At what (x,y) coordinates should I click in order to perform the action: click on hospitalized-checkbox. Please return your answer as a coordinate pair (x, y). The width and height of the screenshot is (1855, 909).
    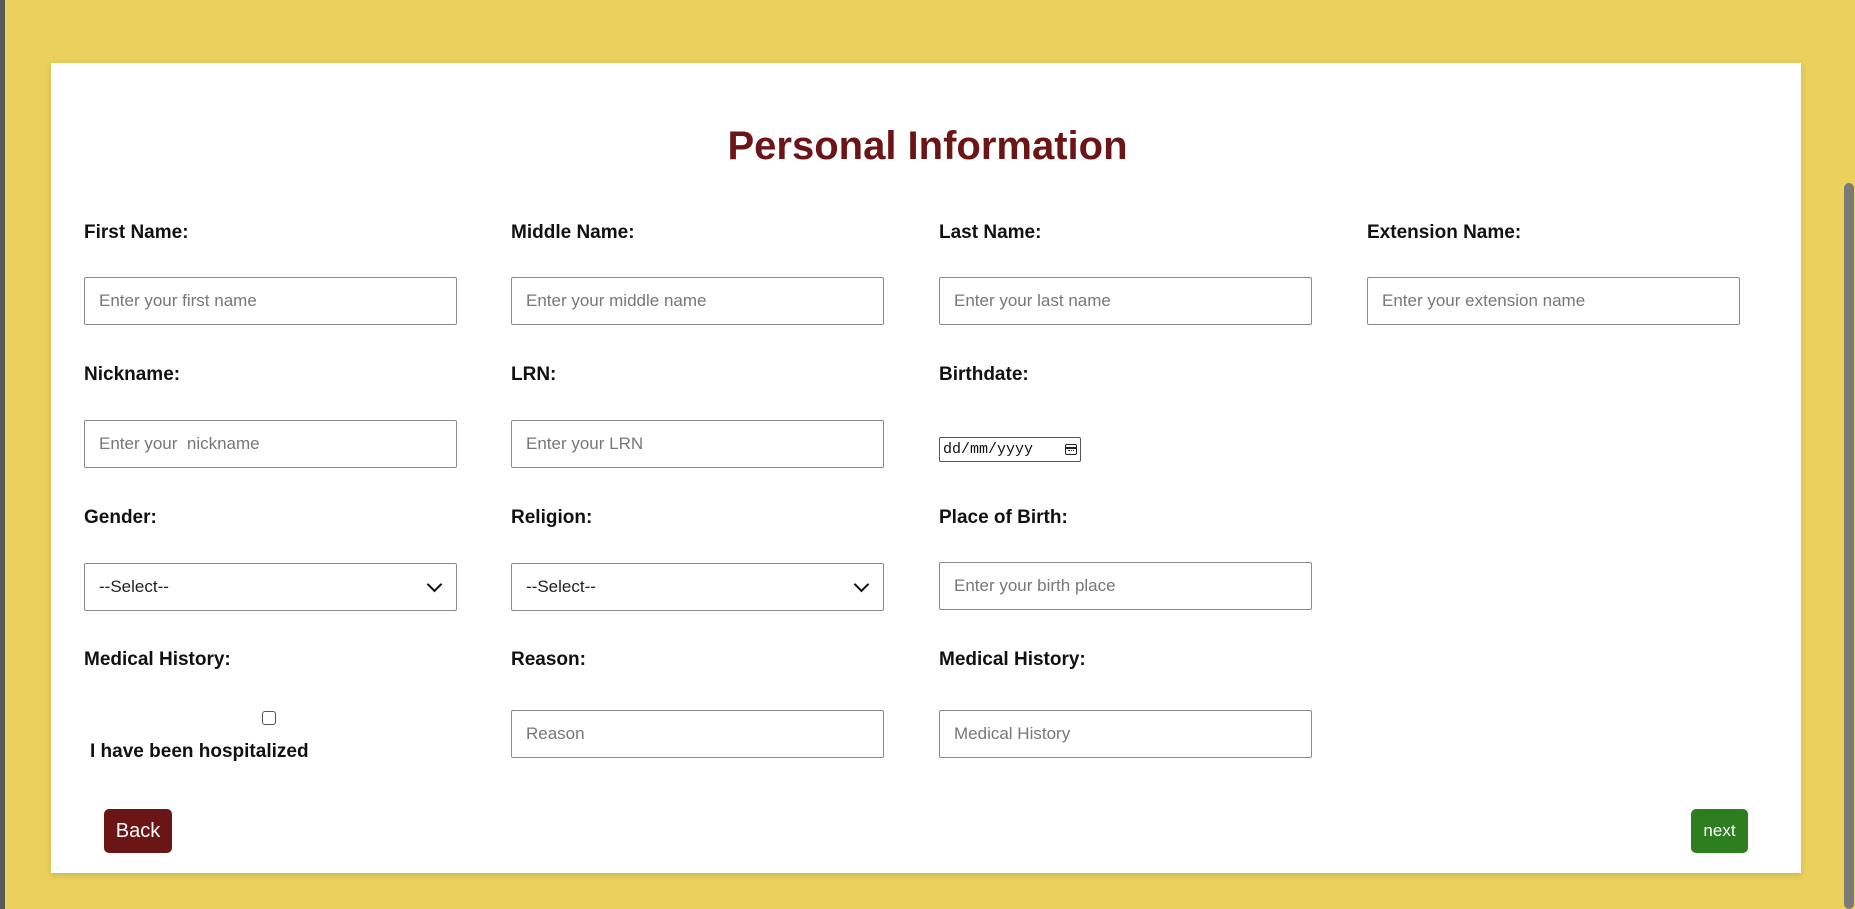
    Looking at the image, I should click on (269, 718).